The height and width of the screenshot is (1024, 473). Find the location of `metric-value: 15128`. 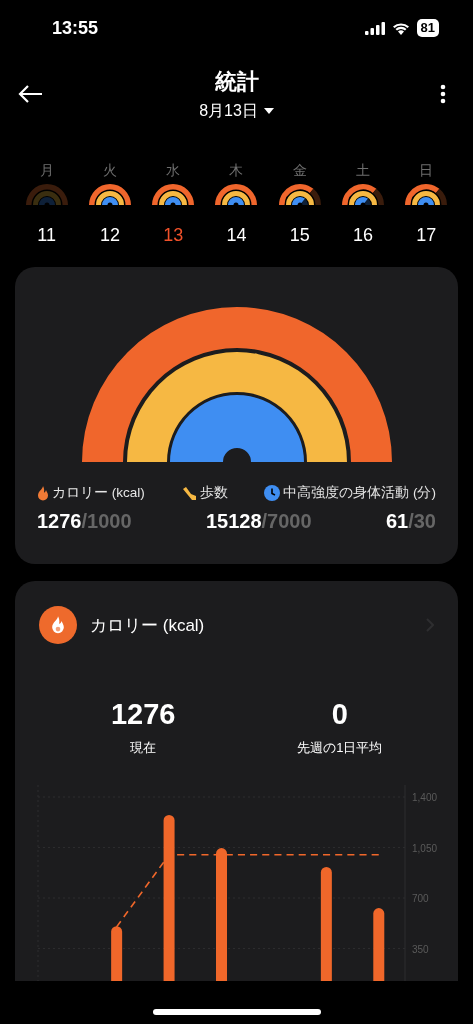

metric-value: 15128 is located at coordinates (233, 521).